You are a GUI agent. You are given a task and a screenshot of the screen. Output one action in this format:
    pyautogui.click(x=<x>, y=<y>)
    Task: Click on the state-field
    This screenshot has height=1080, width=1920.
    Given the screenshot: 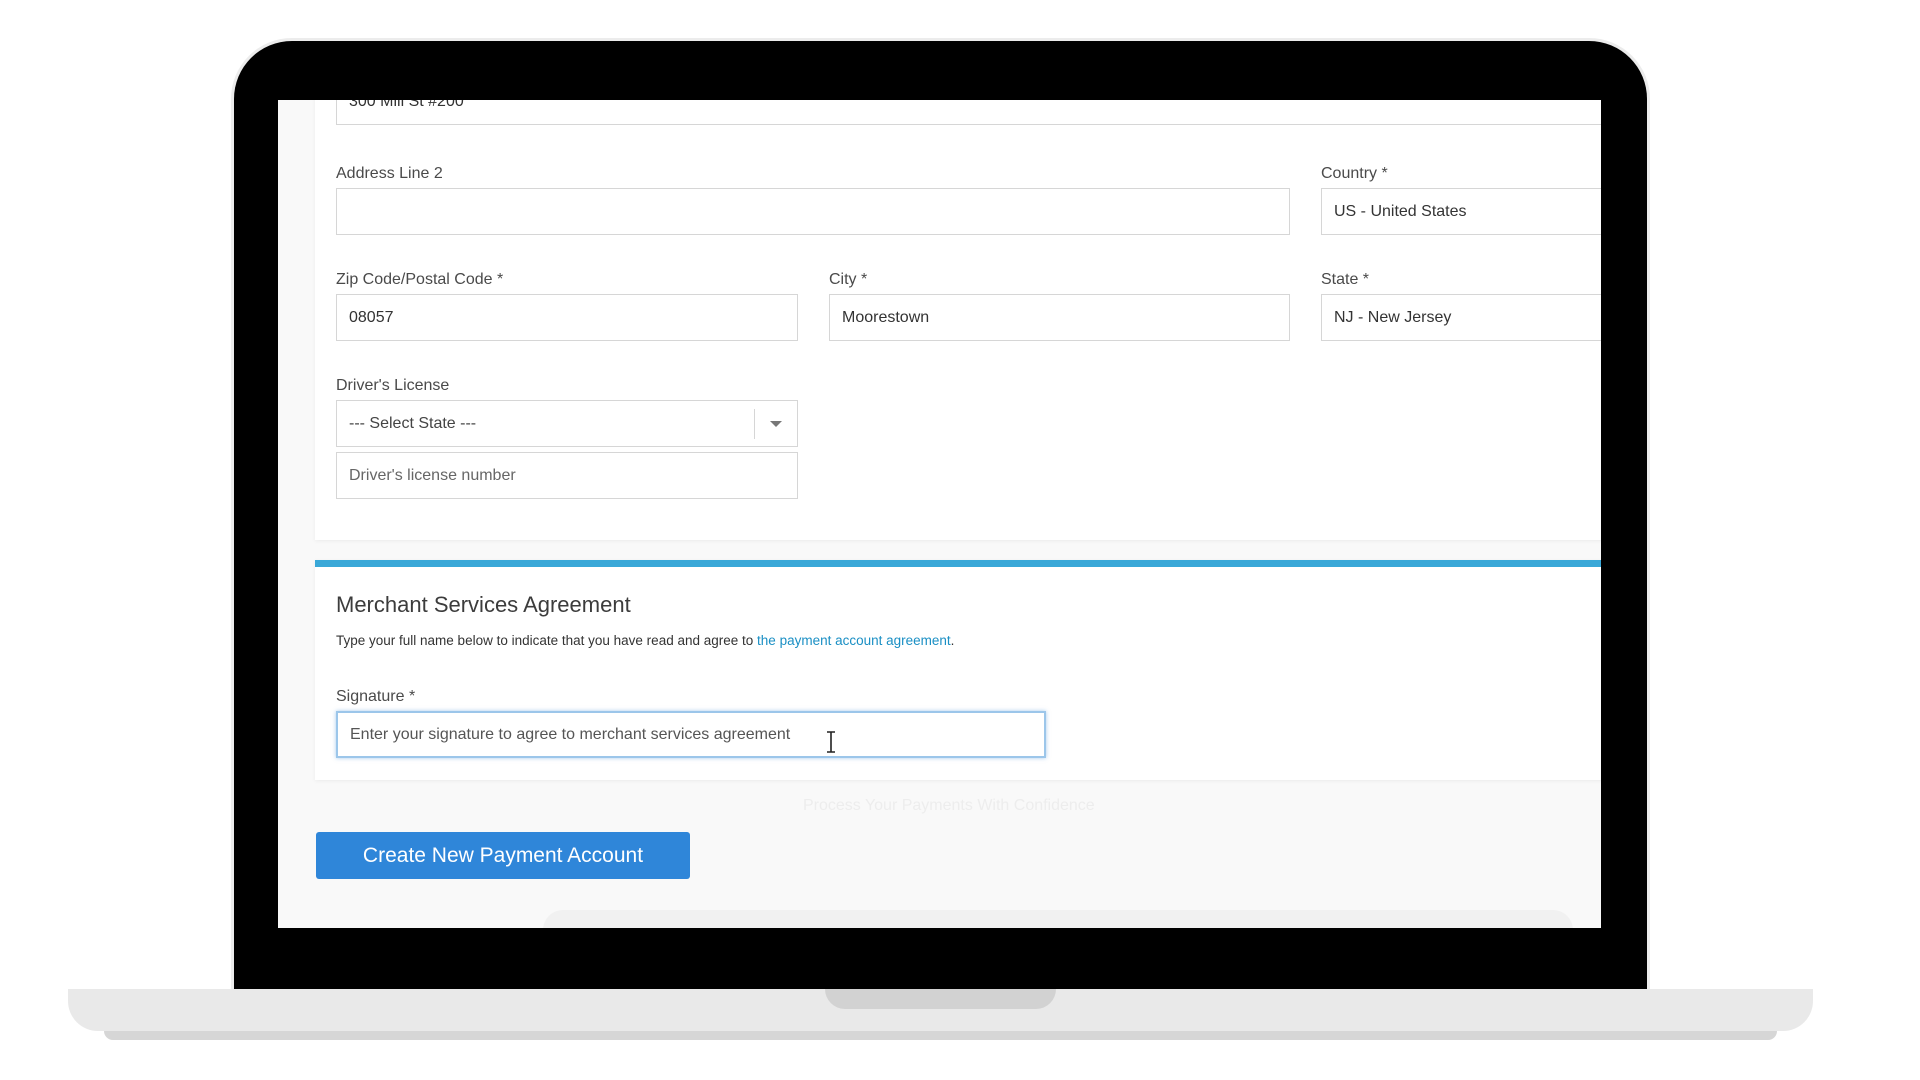 What is the action you would take?
    pyautogui.click(x=1461, y=317)
    